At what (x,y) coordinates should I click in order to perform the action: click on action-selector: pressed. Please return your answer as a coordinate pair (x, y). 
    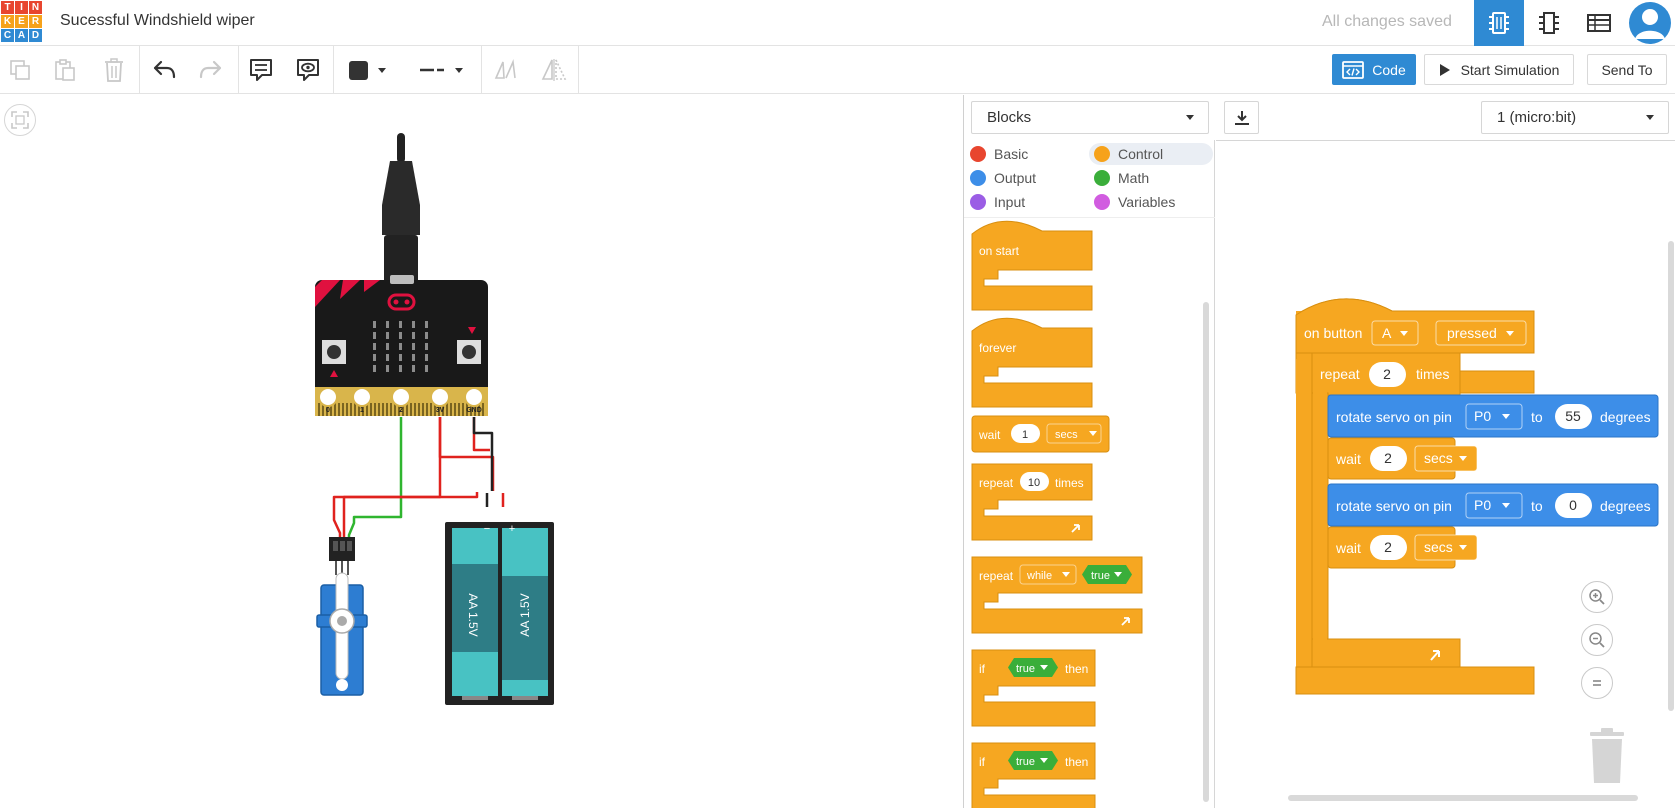
    Looking at the image, I should click on (1472, 333).